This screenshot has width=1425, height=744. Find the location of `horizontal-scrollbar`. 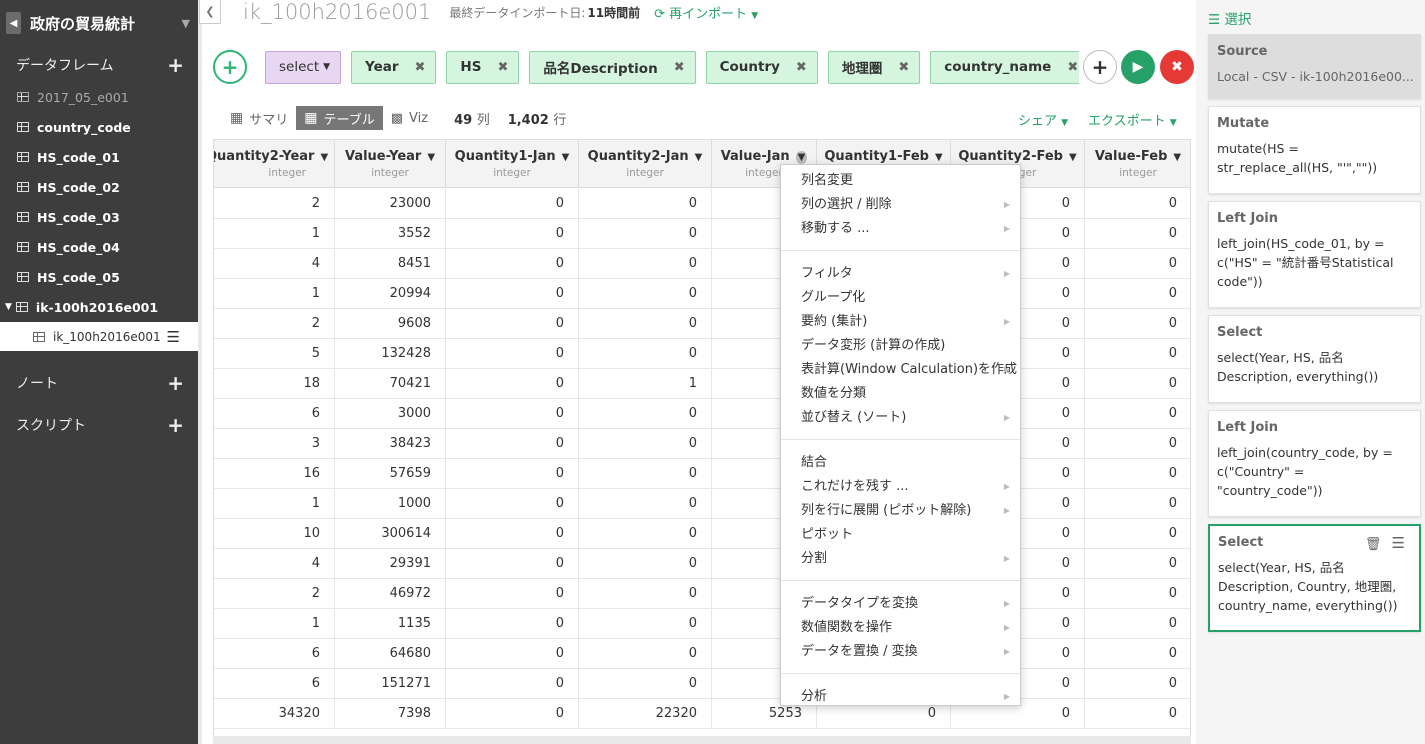

horizontal-scrollbar is located at coordinates (702, 740).